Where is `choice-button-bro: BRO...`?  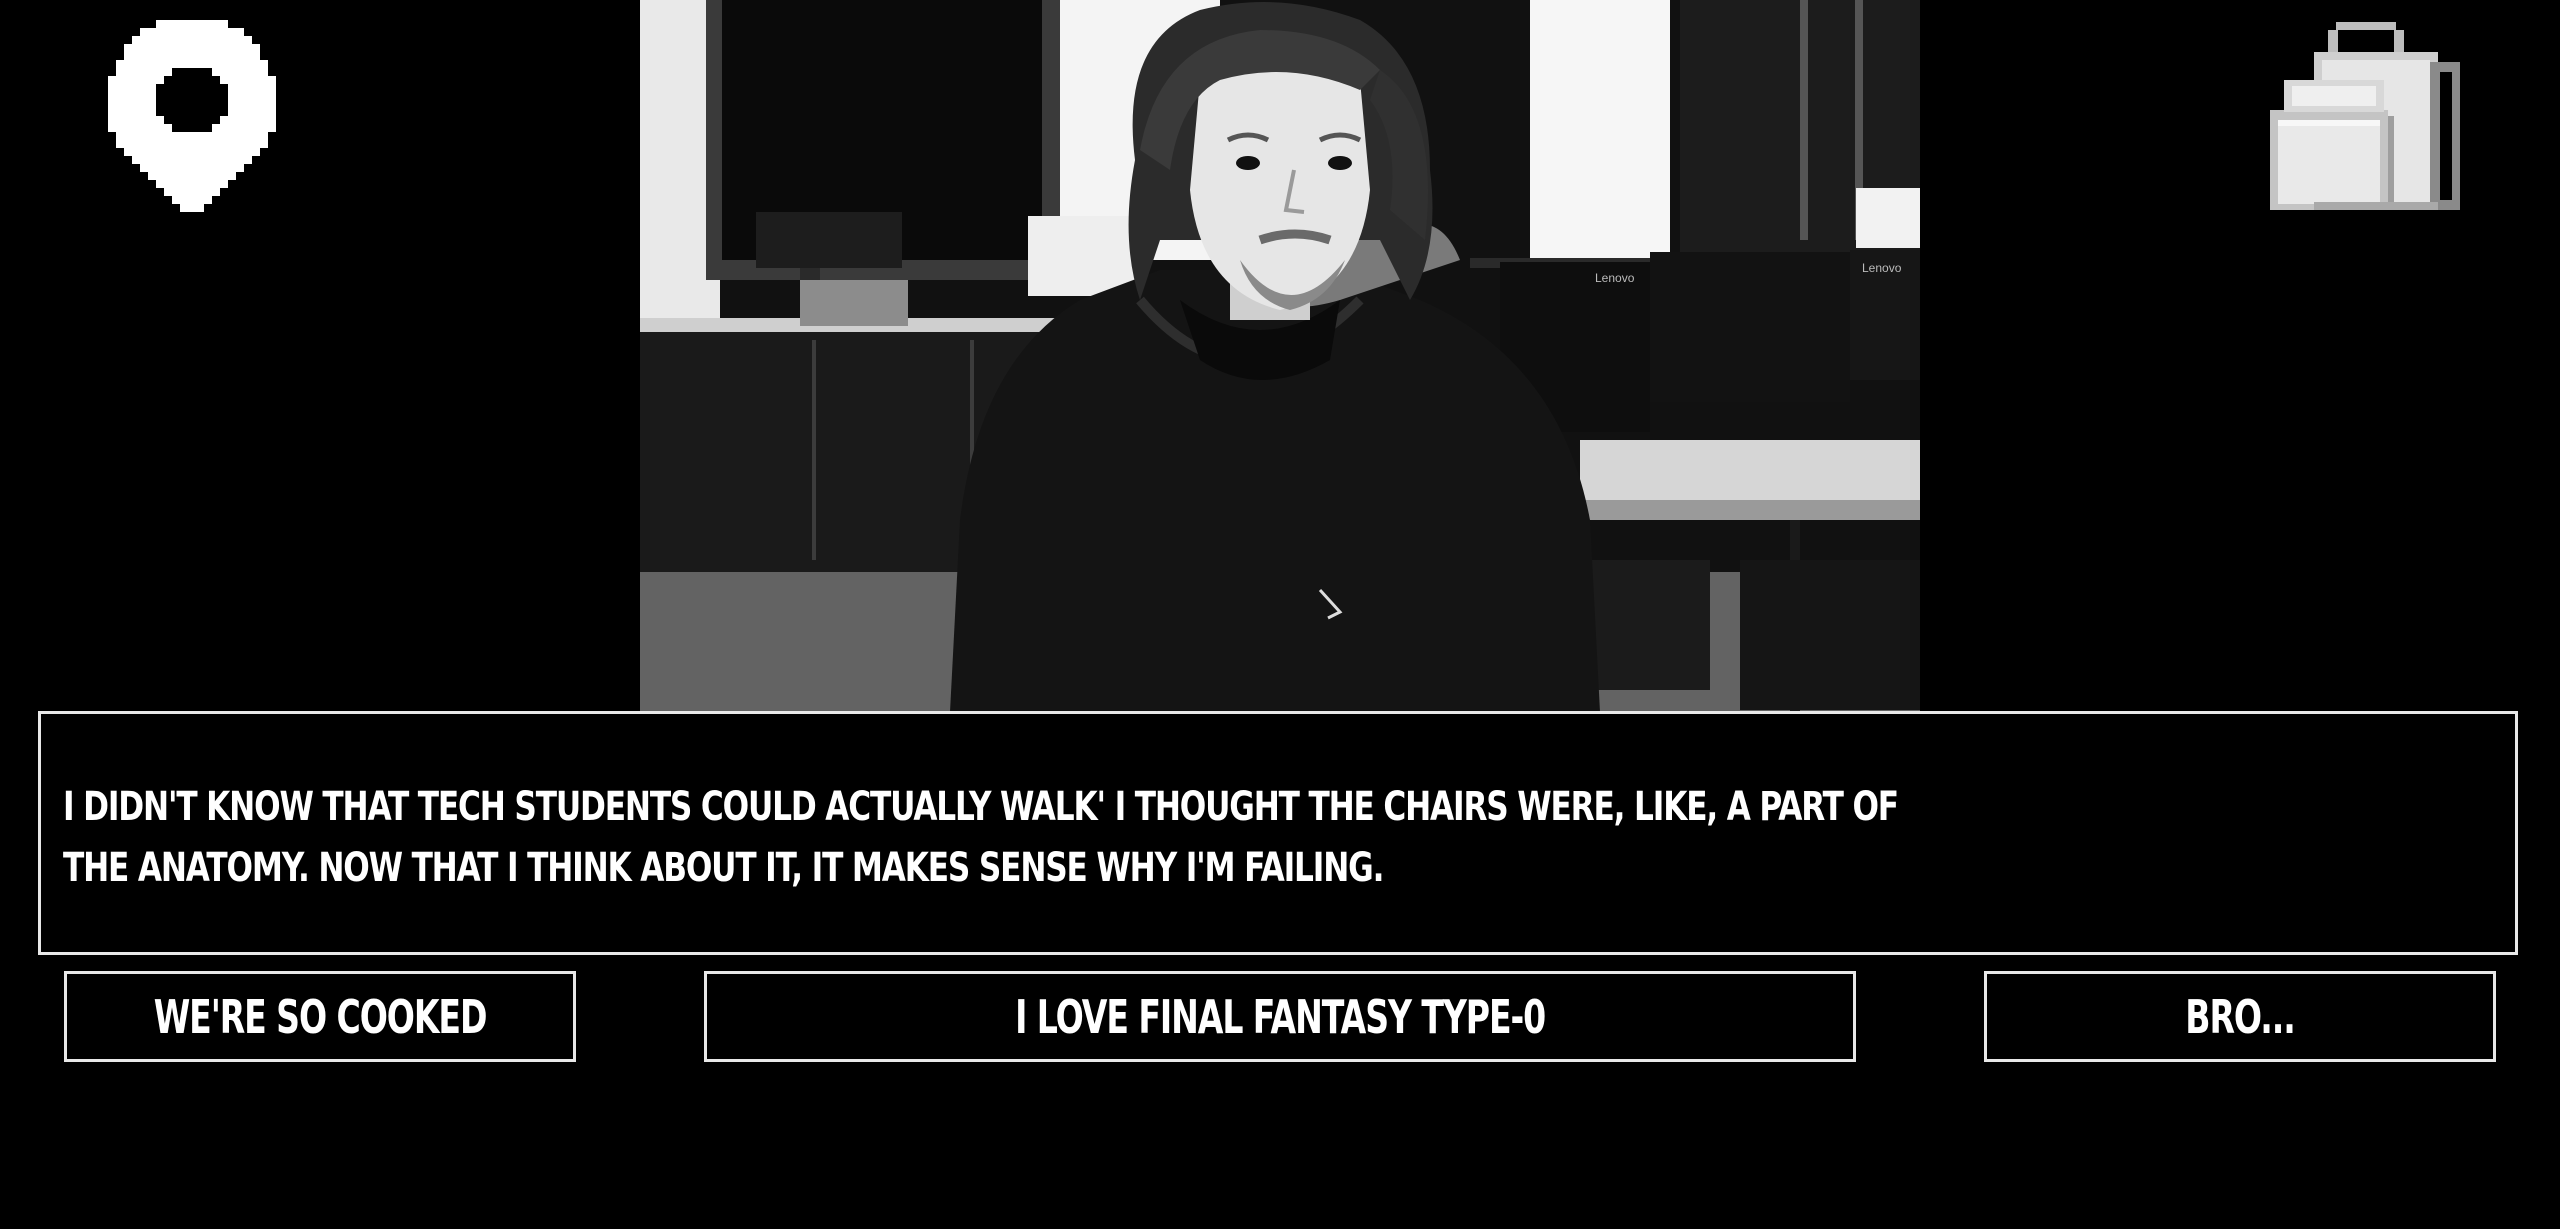
choice-button-bro: BRO... is located at coordinates (2240, 1016).